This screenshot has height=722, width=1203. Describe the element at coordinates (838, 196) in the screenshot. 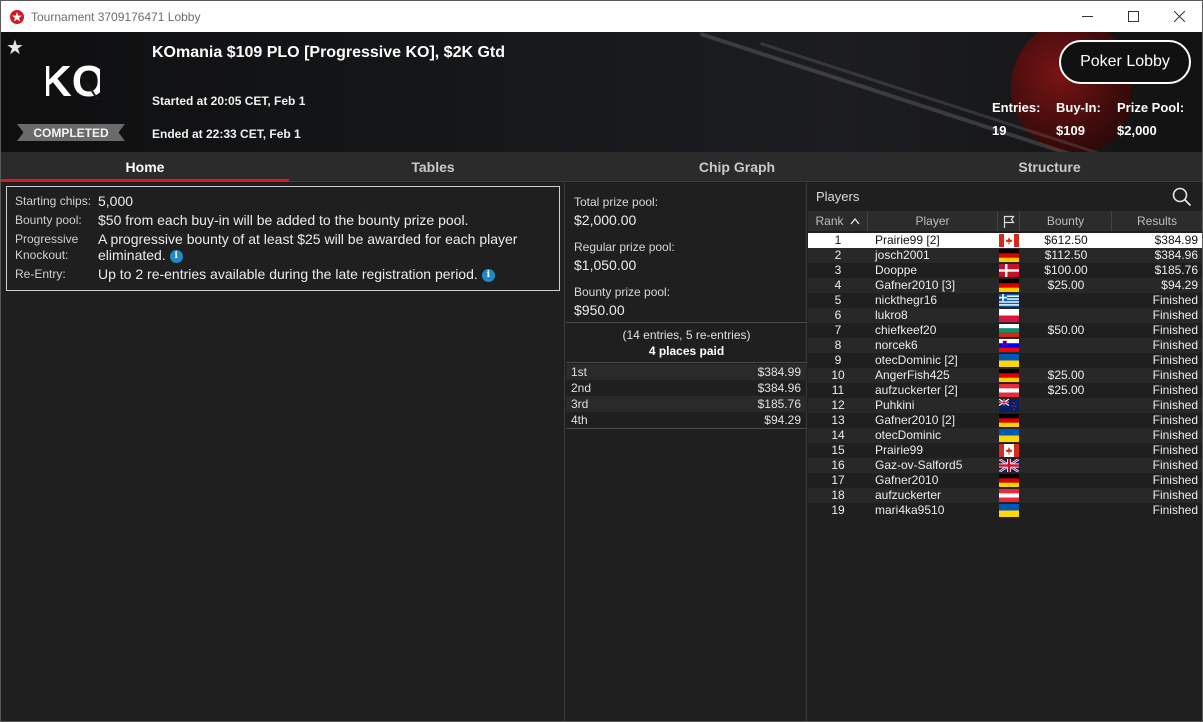

I see `players-title: Players` at that location.